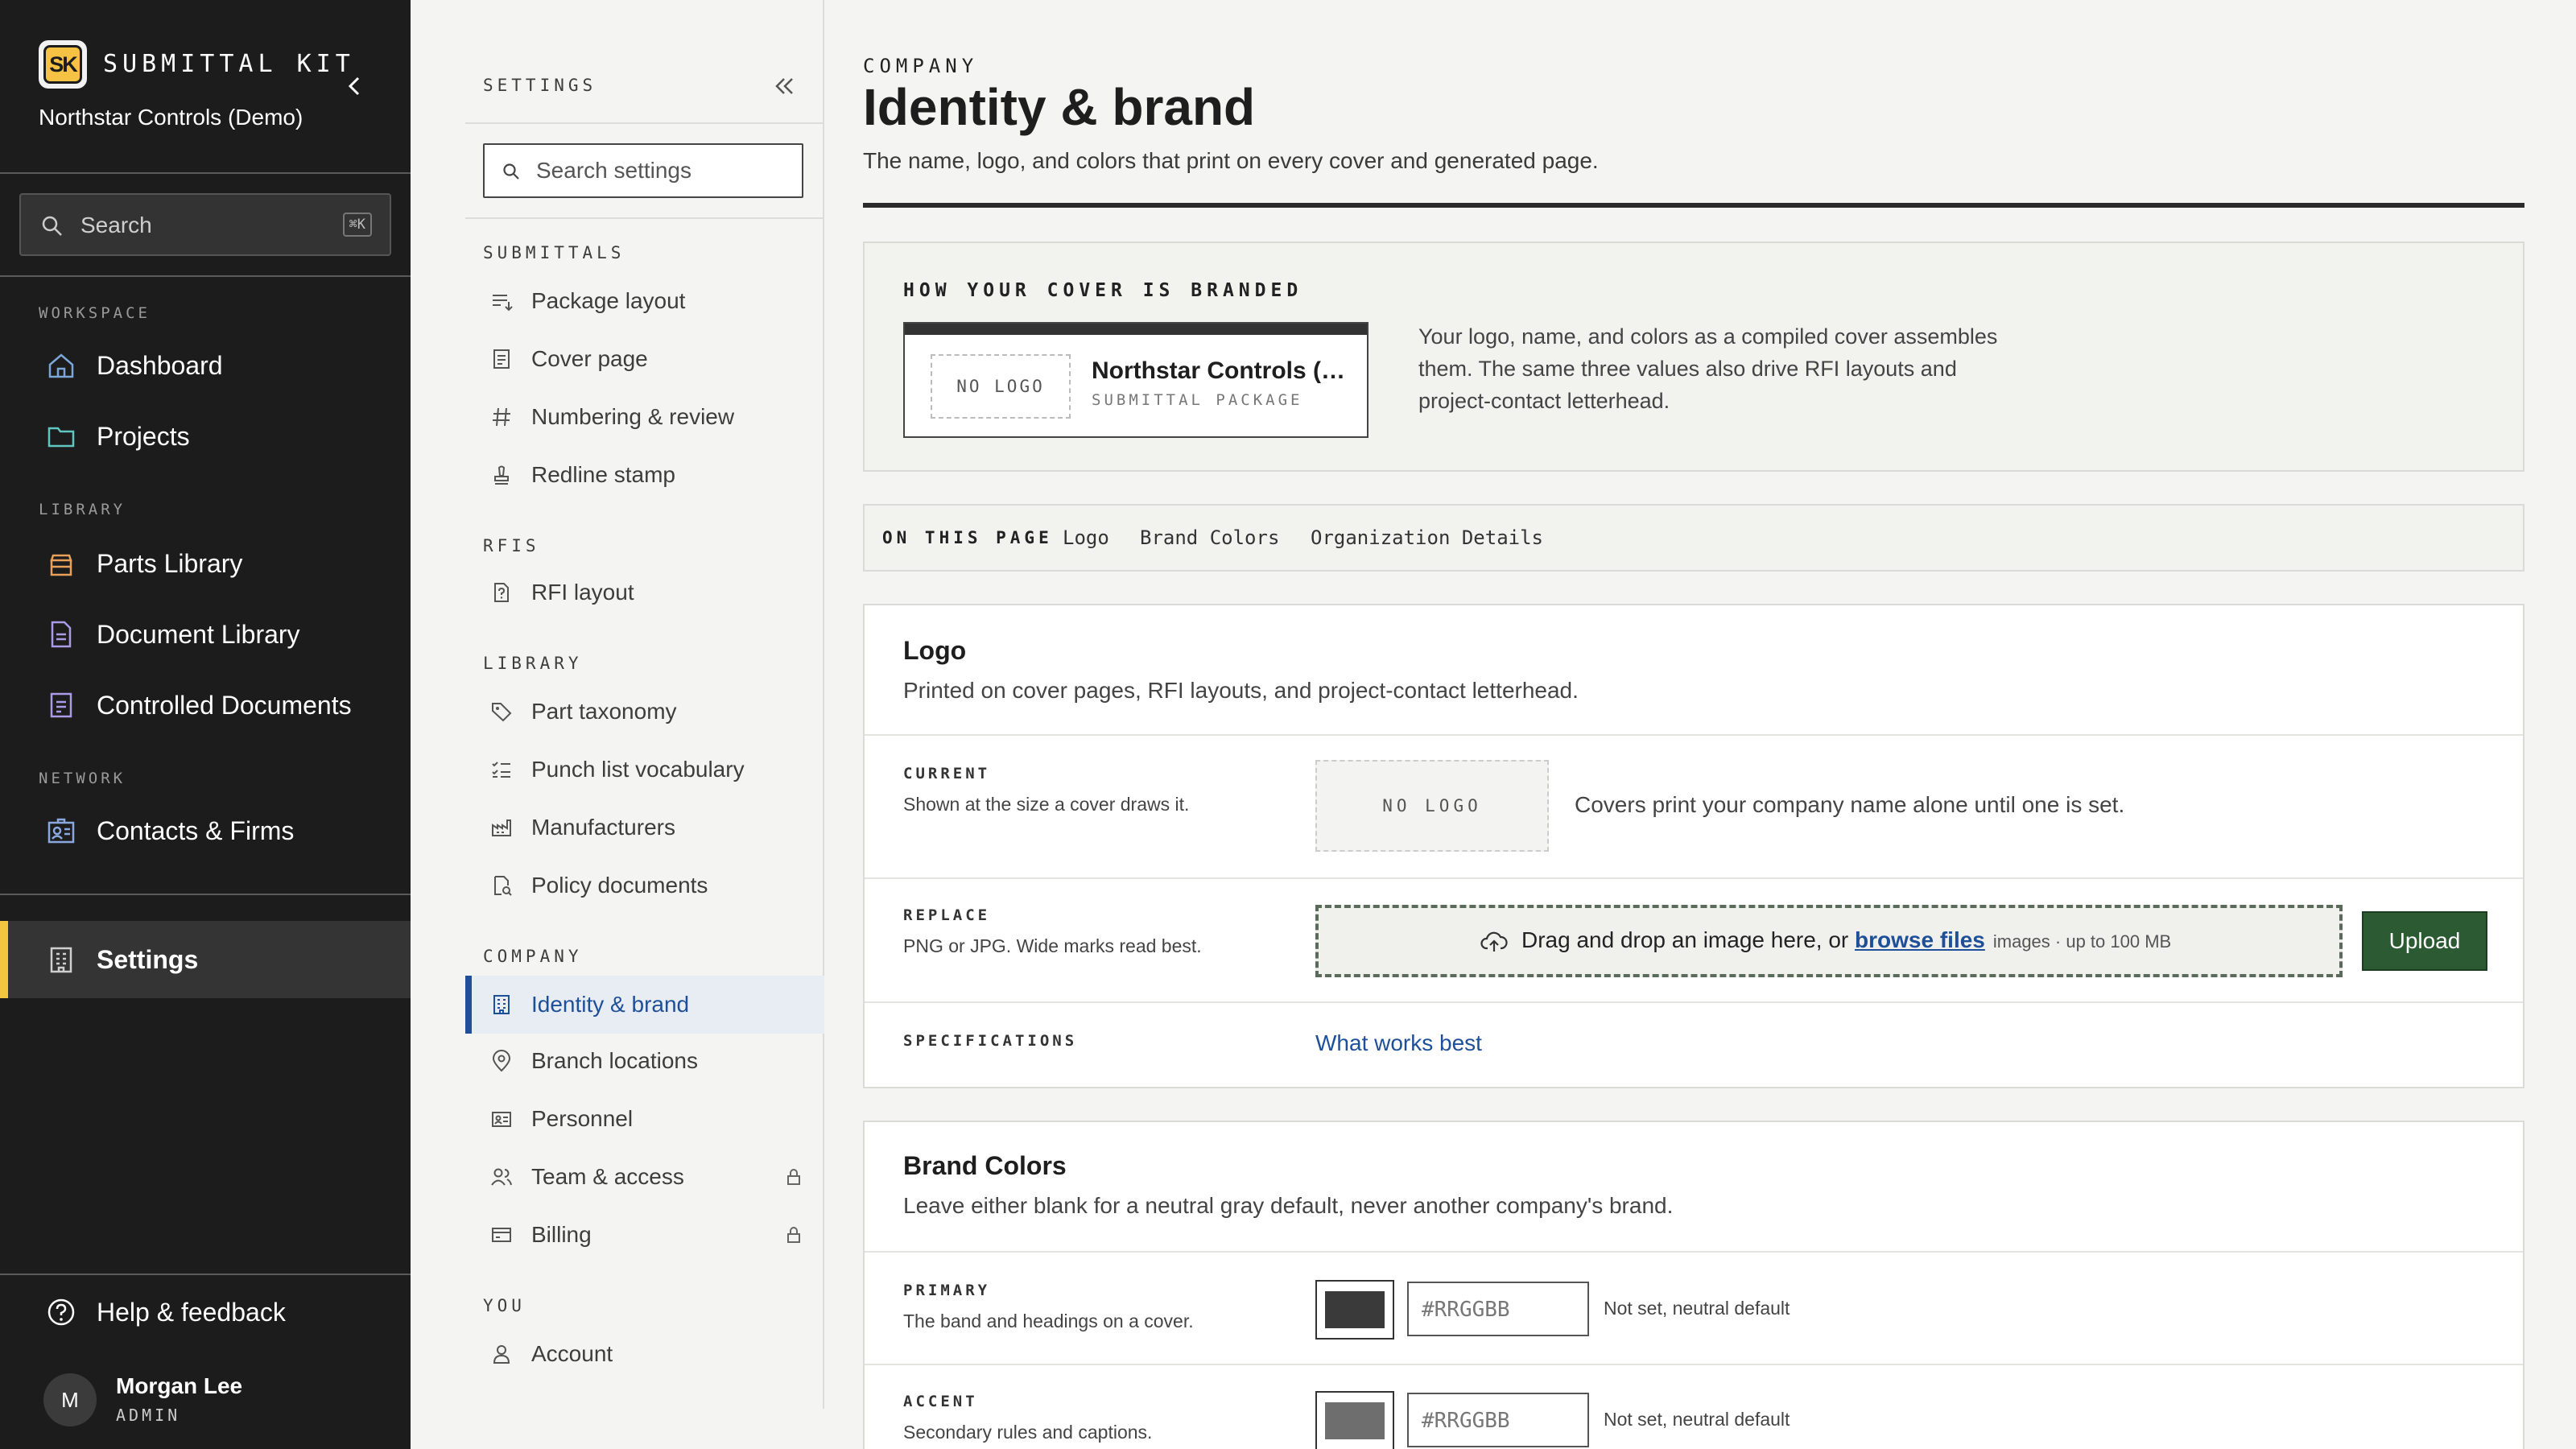 Image resolution: width=2576 pixels, height=1449 pixels. Describe the element at coordinates (205, 634) in the screenshot. I see `nav-item-document-library: Document Library` at that location.